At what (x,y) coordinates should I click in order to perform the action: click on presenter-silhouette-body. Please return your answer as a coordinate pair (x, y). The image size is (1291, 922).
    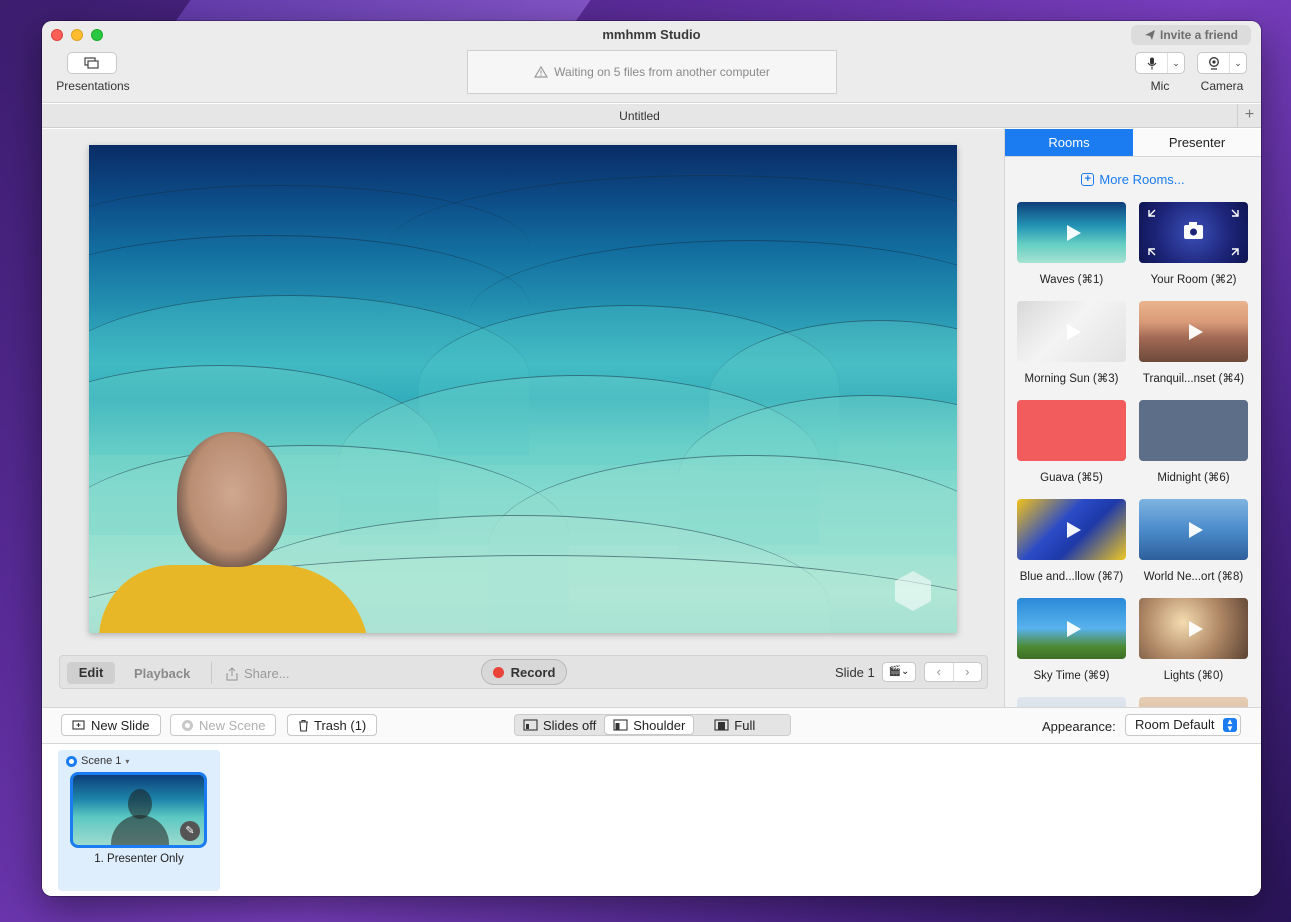
    Looking at the image, I should click on (140, 830).